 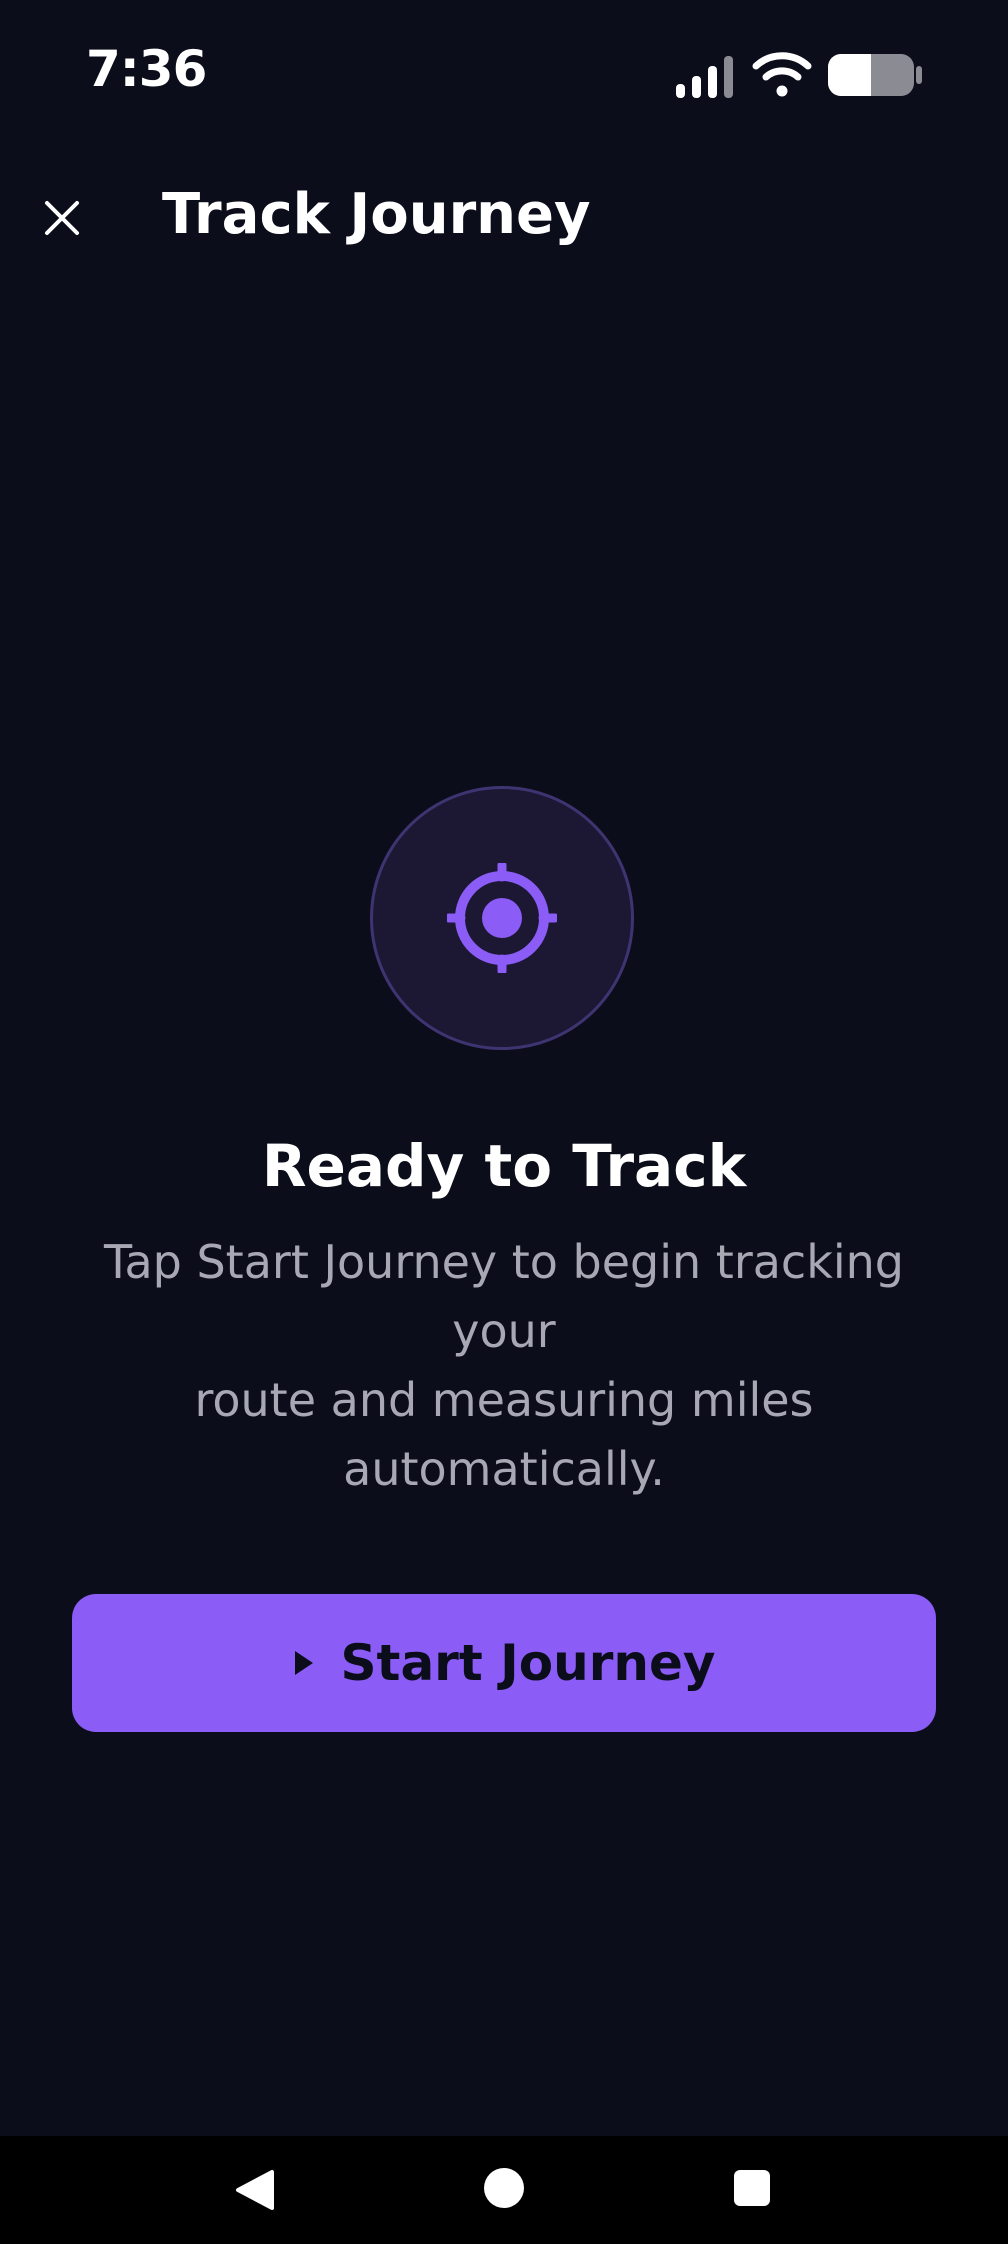 What do you see at coordinates (504, 1469) in the screenshot?
I see `description-line: automatically.` at bounding box center [504, 1469].